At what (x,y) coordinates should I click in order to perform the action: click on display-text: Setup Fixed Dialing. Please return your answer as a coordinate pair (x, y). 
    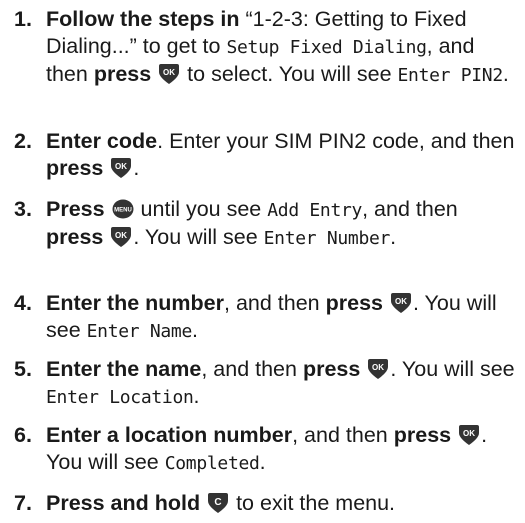
    Looking at the image, I should click on (326, 47).